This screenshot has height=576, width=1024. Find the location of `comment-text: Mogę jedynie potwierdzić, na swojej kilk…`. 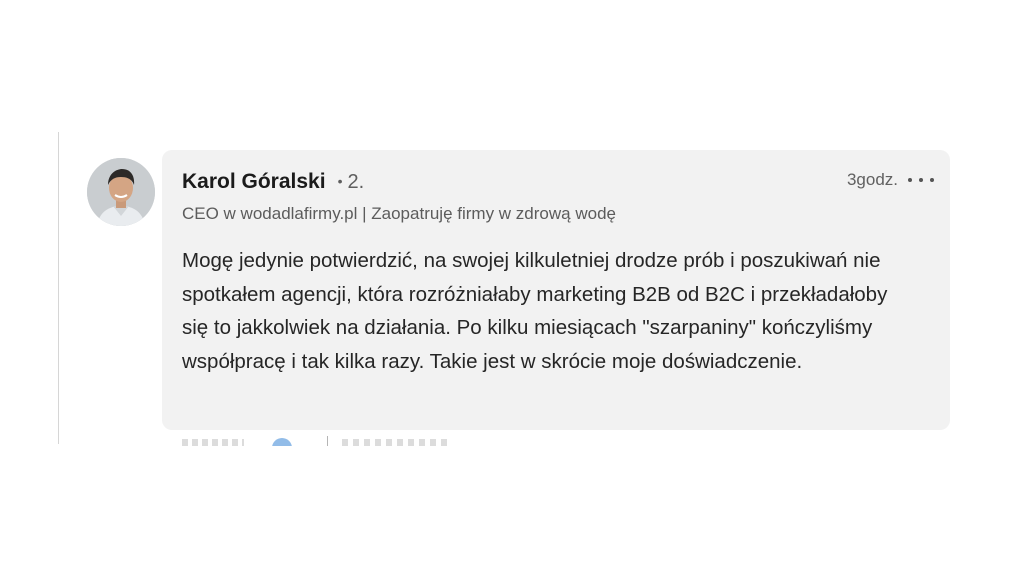

comment-text: Mogę jedynie potwierdzić, na swojej kilk… is located at coordinates (535, 311).